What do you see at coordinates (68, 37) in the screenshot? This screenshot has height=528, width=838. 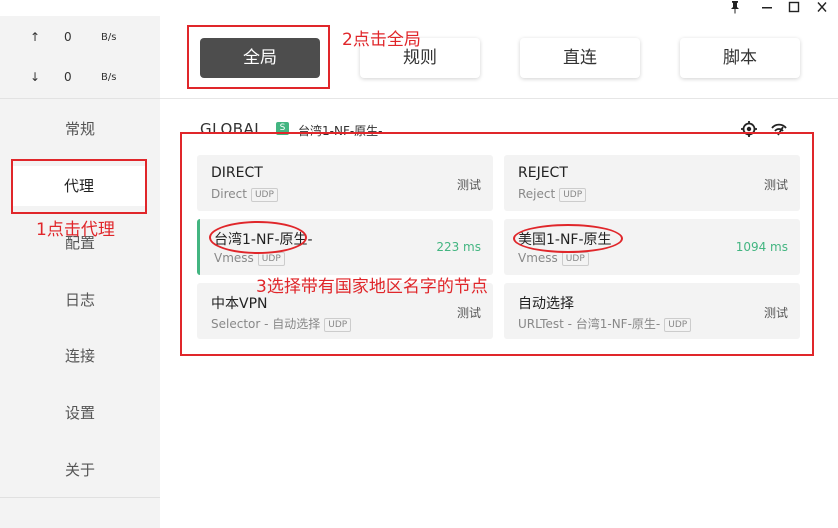 I see `upload-value: 0` at bounding box center [68, 37].